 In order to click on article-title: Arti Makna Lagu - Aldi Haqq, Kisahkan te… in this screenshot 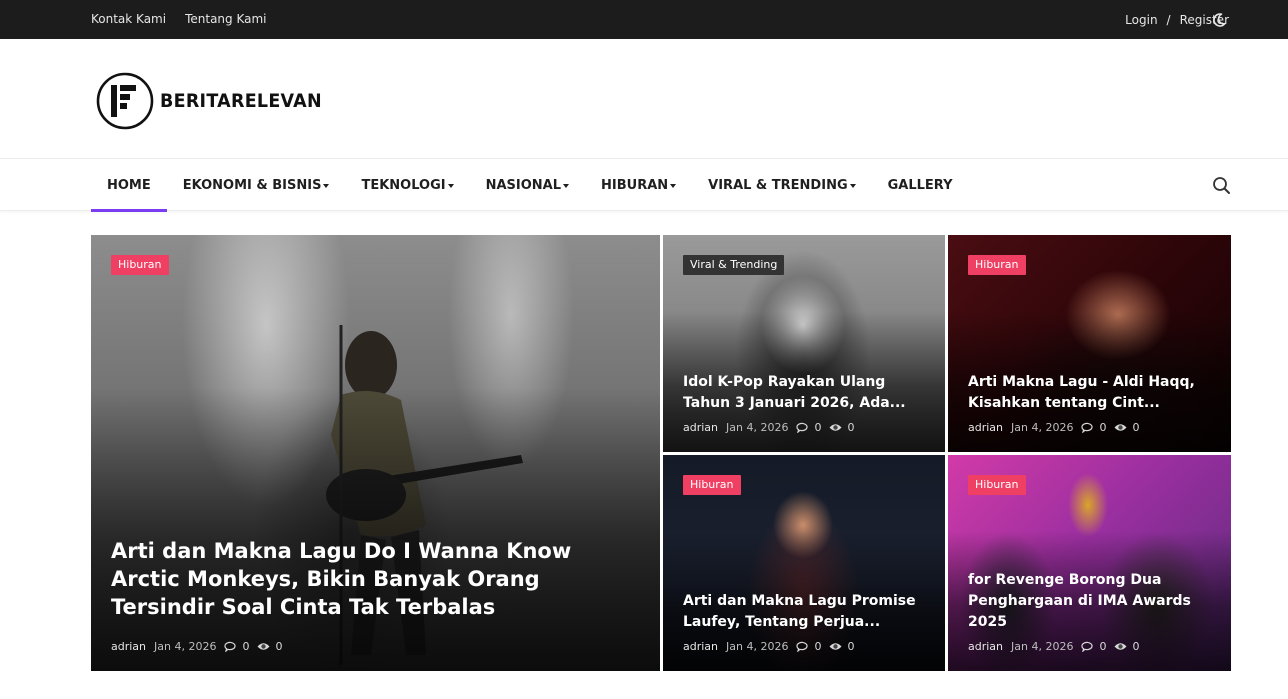, I will do `click(1091, 393)`.